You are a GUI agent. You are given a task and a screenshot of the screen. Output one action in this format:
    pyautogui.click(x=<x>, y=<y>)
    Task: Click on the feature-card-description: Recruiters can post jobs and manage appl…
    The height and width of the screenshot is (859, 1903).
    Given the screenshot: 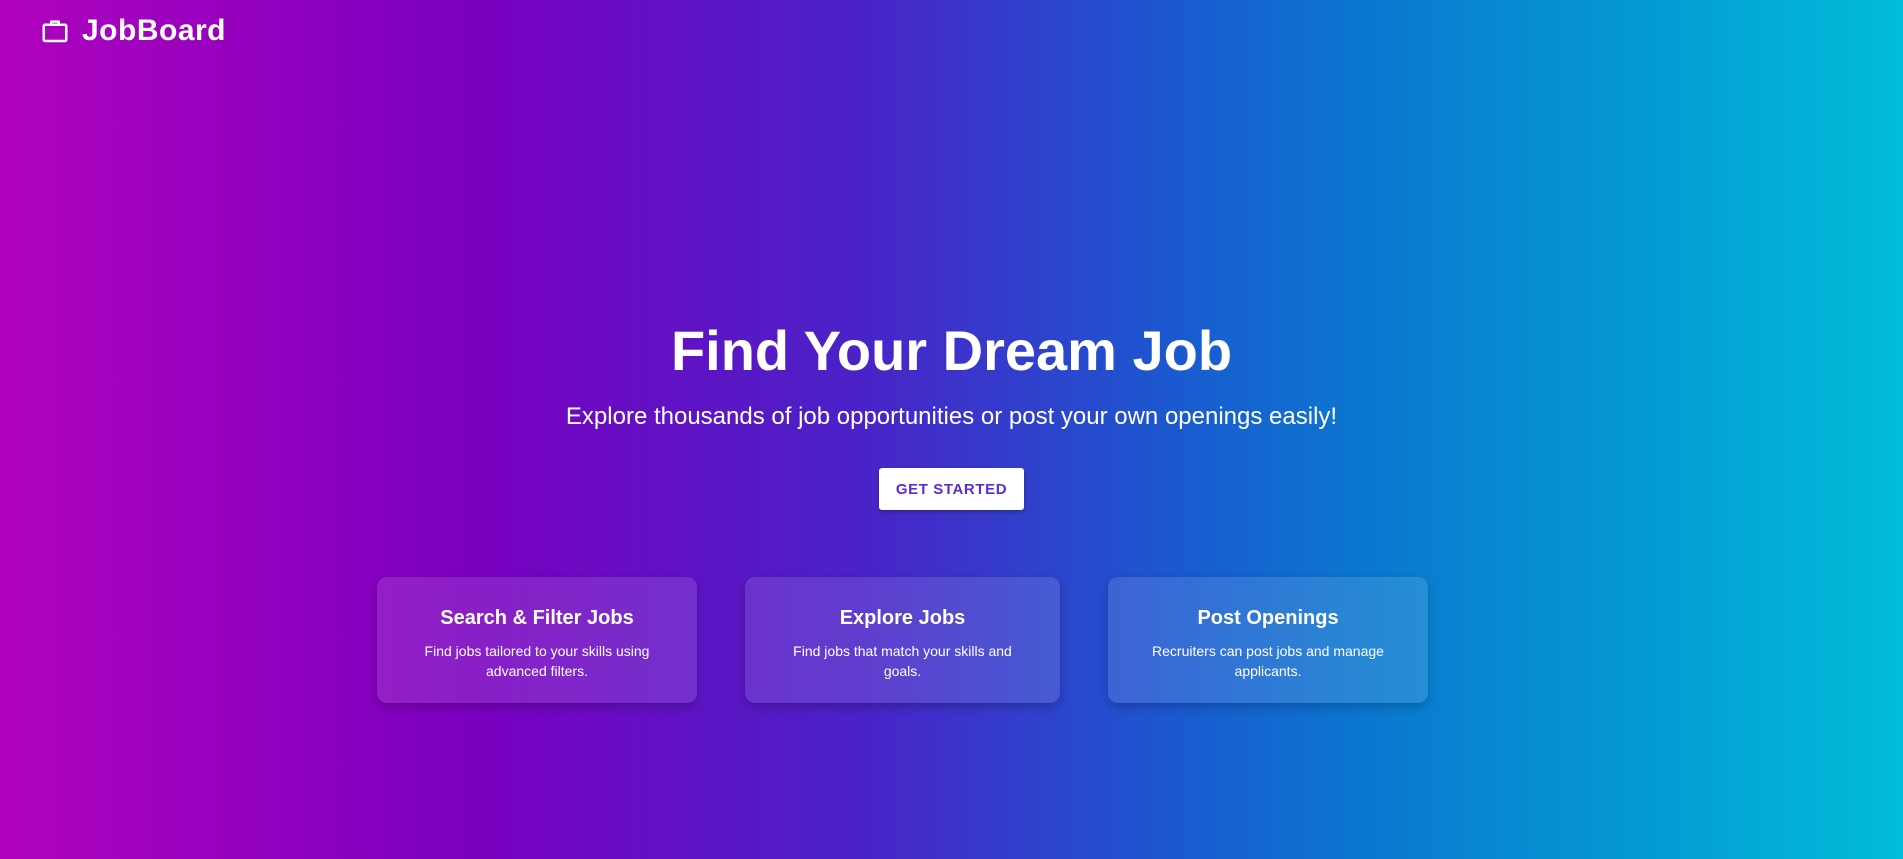 What is the action you would take?
    pyautogui.click(x=1268, y=661)
    